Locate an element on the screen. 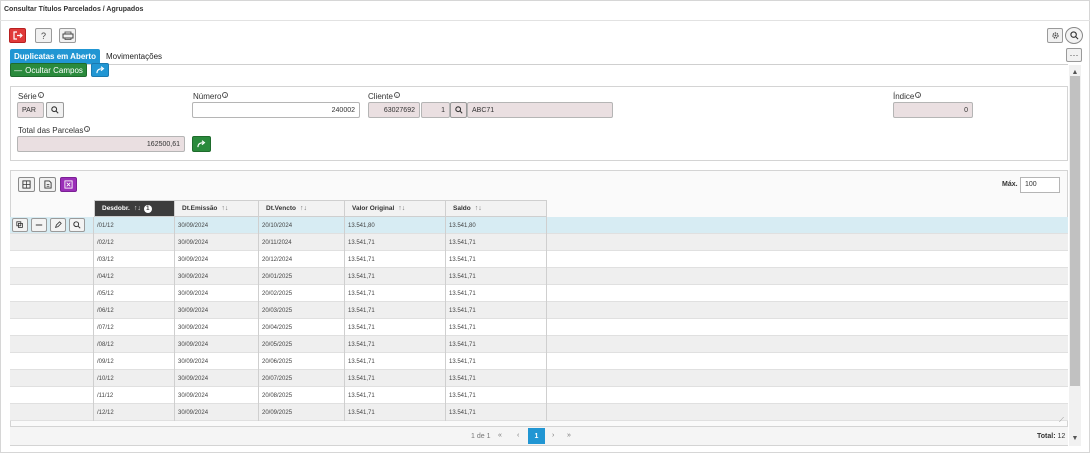  copy-icon is located at coordinates (19, 224).